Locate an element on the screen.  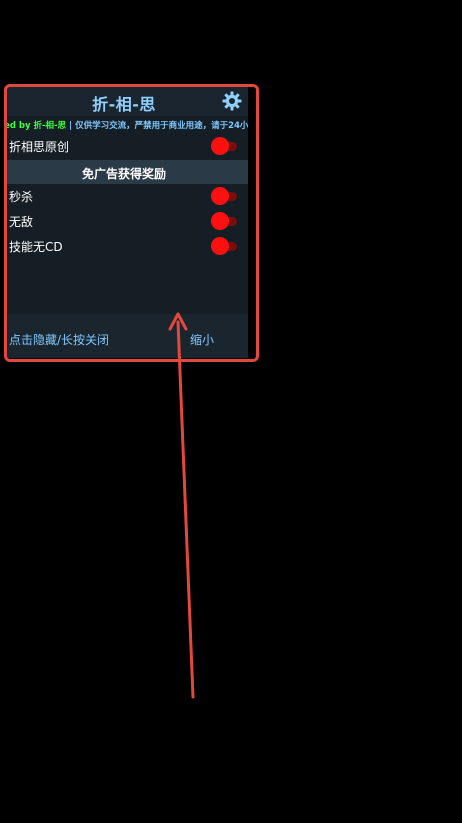
minimize-button: 缩小 is located at coordinates (202, 339).